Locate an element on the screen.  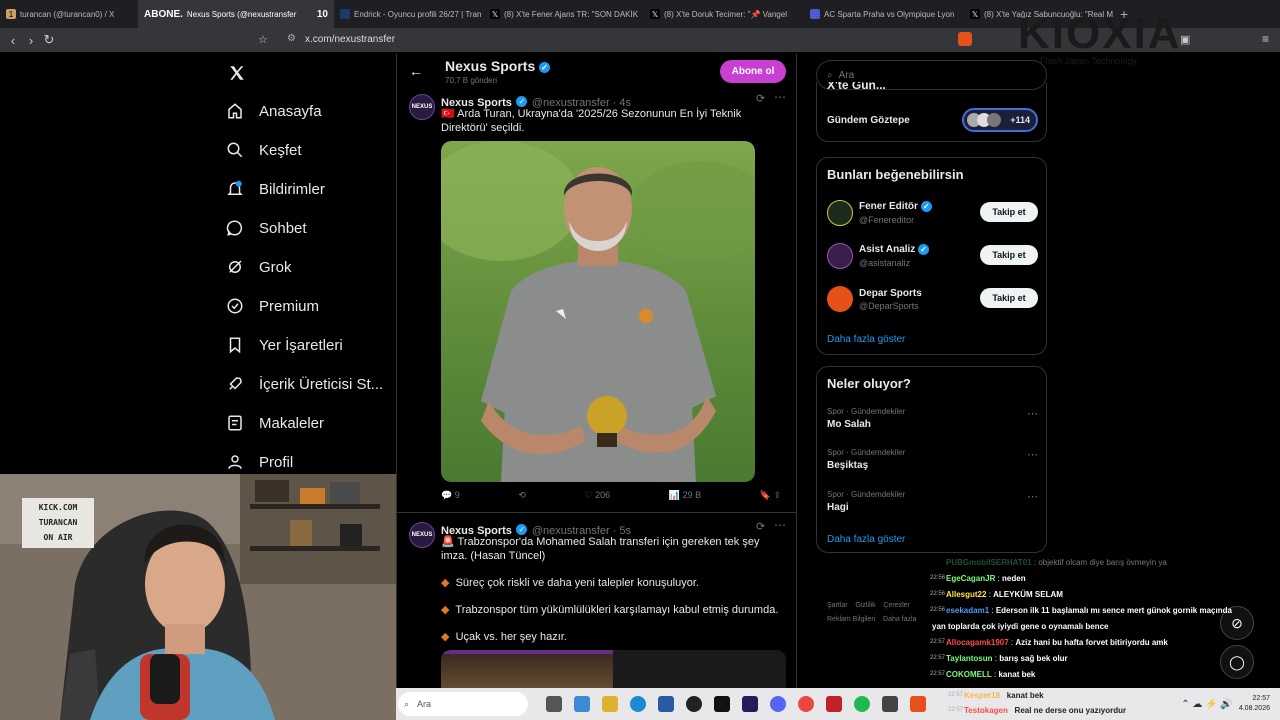
chat-user: Kesper18 is located at coordinates (982, 695).